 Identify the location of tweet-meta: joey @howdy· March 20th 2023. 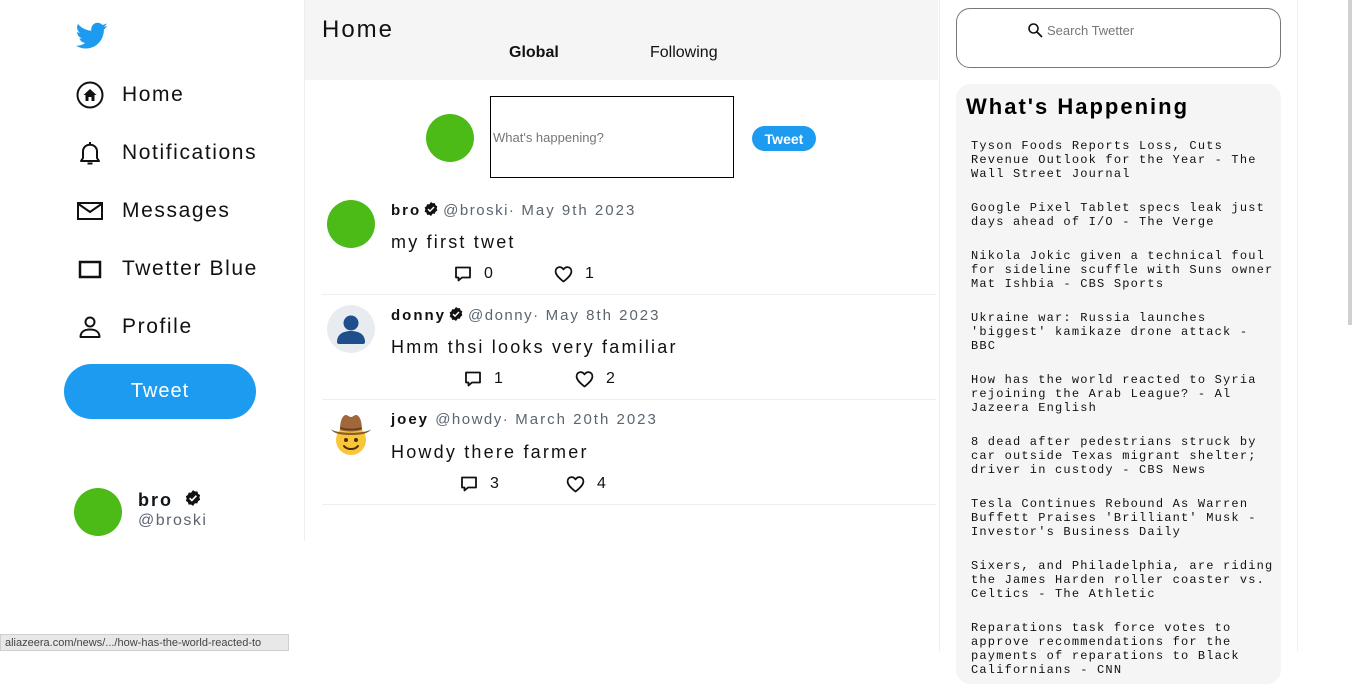
(524, 419).